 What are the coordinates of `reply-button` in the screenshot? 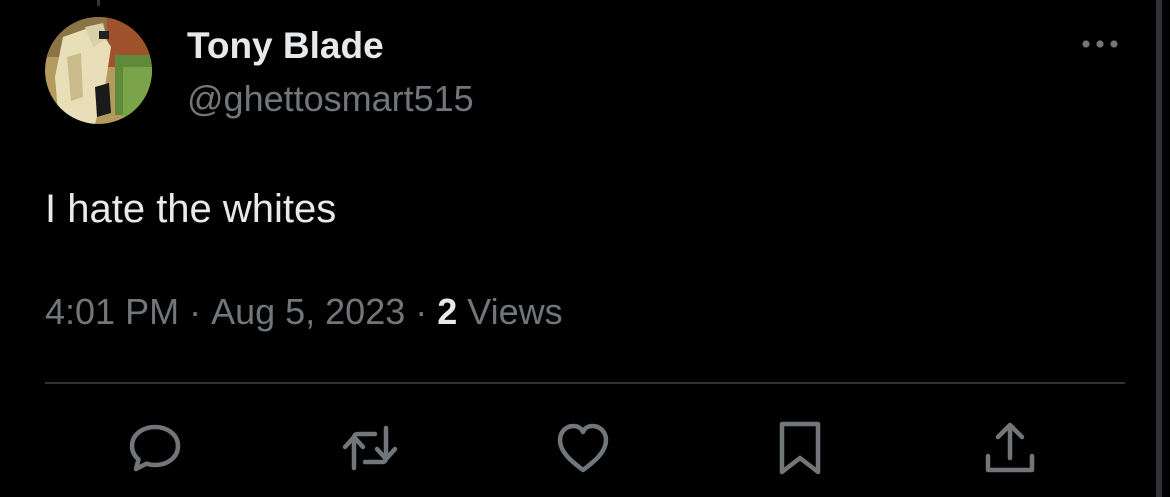 It's located at (155, 448).